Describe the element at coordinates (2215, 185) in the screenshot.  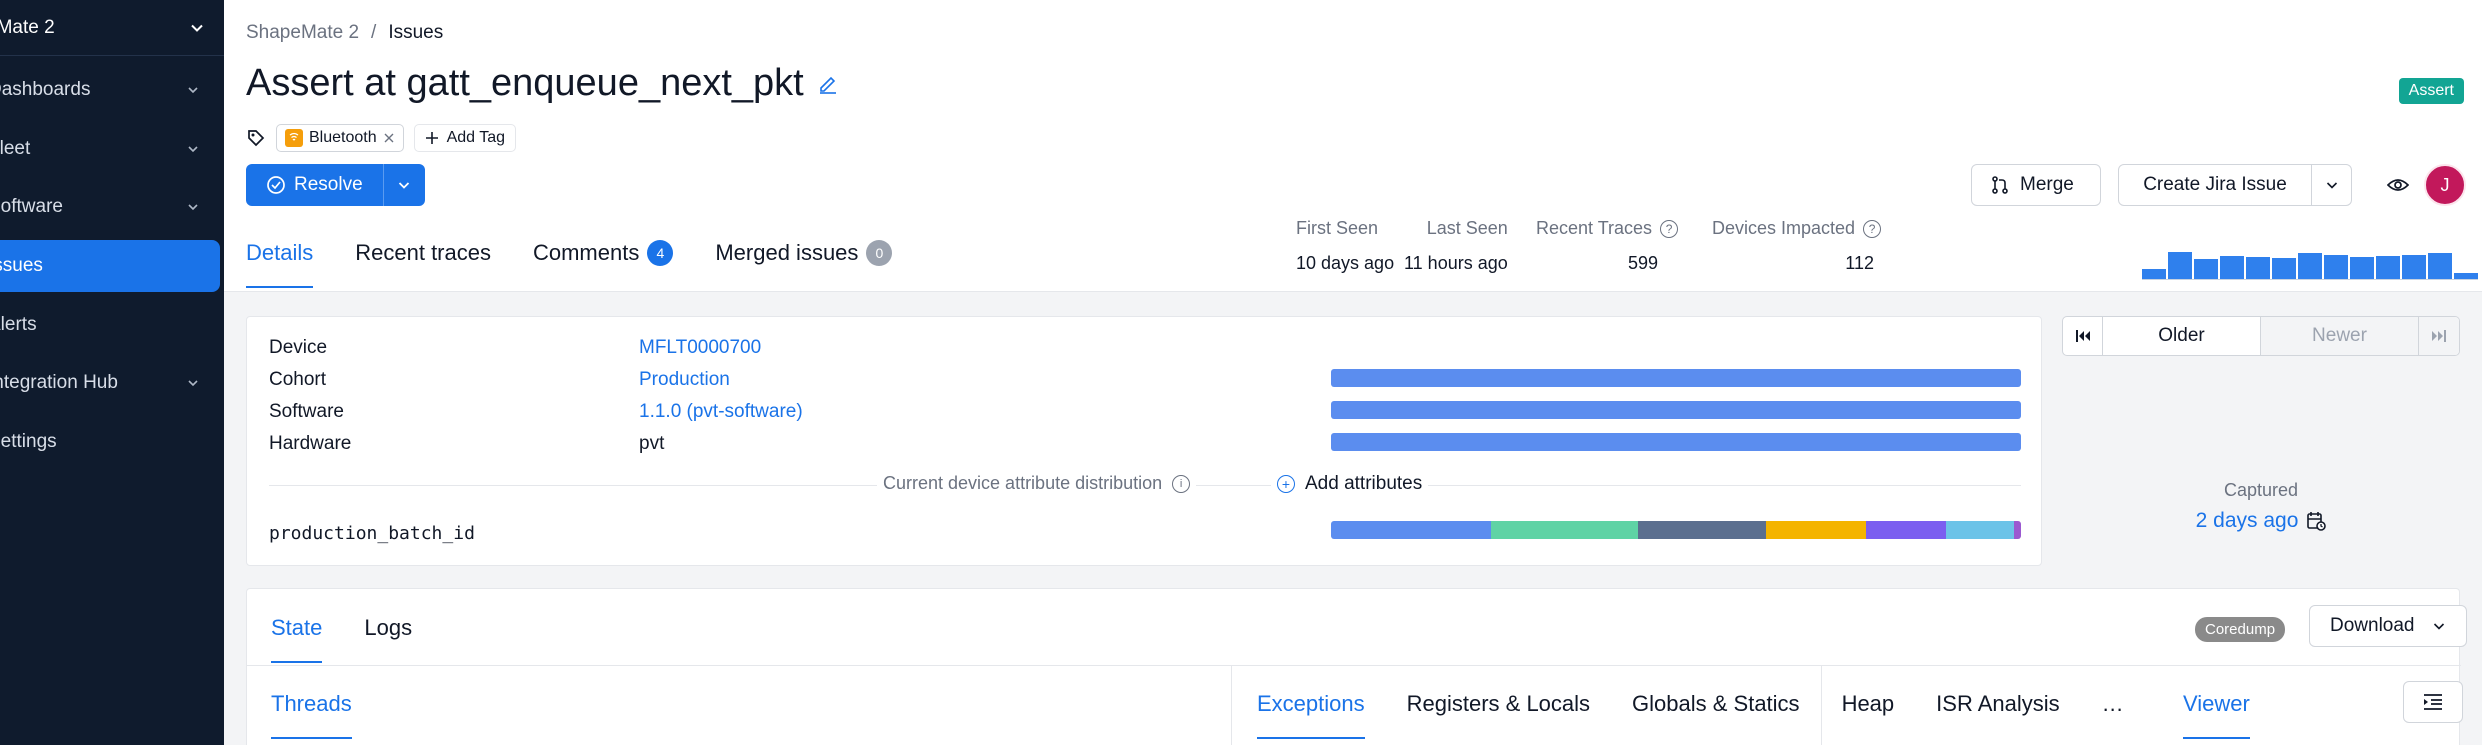
I see `create-jira-issue-button: Create Jira Issue` at that location.